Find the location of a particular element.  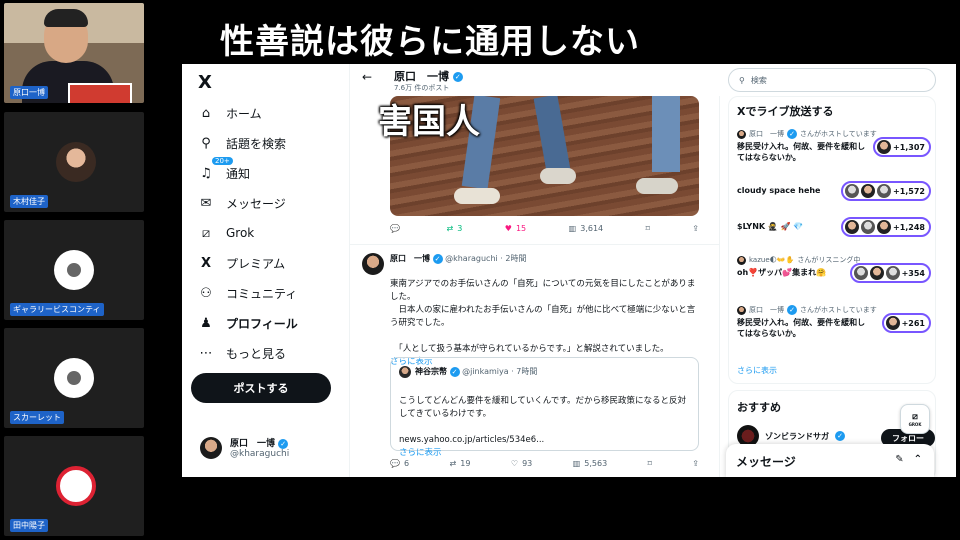

nav-label: 通知 is located at coordinates (238, 174).